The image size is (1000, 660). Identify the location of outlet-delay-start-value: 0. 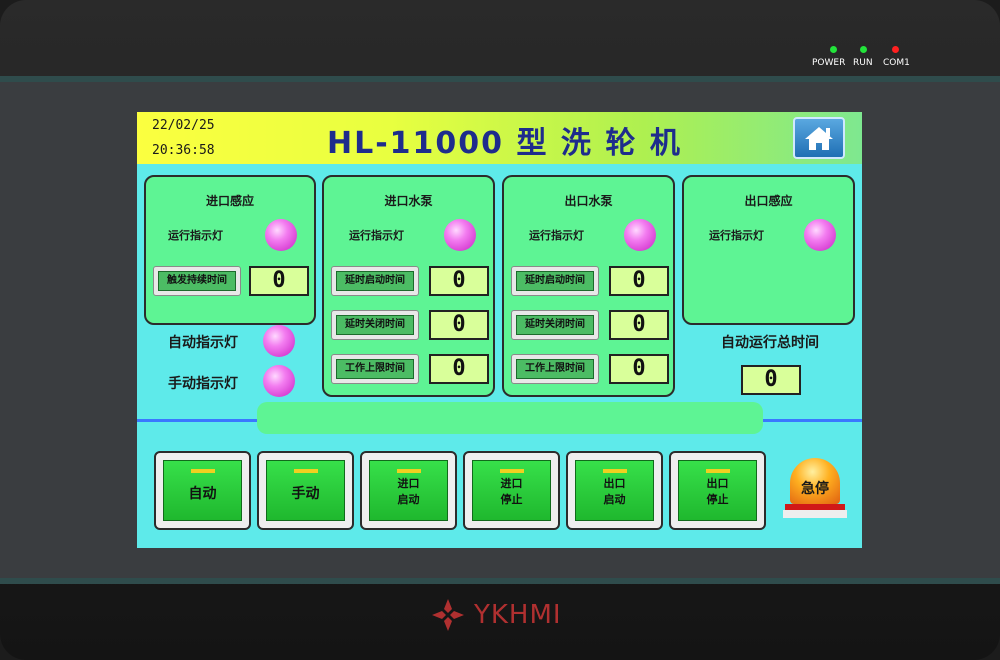
(639, 281).